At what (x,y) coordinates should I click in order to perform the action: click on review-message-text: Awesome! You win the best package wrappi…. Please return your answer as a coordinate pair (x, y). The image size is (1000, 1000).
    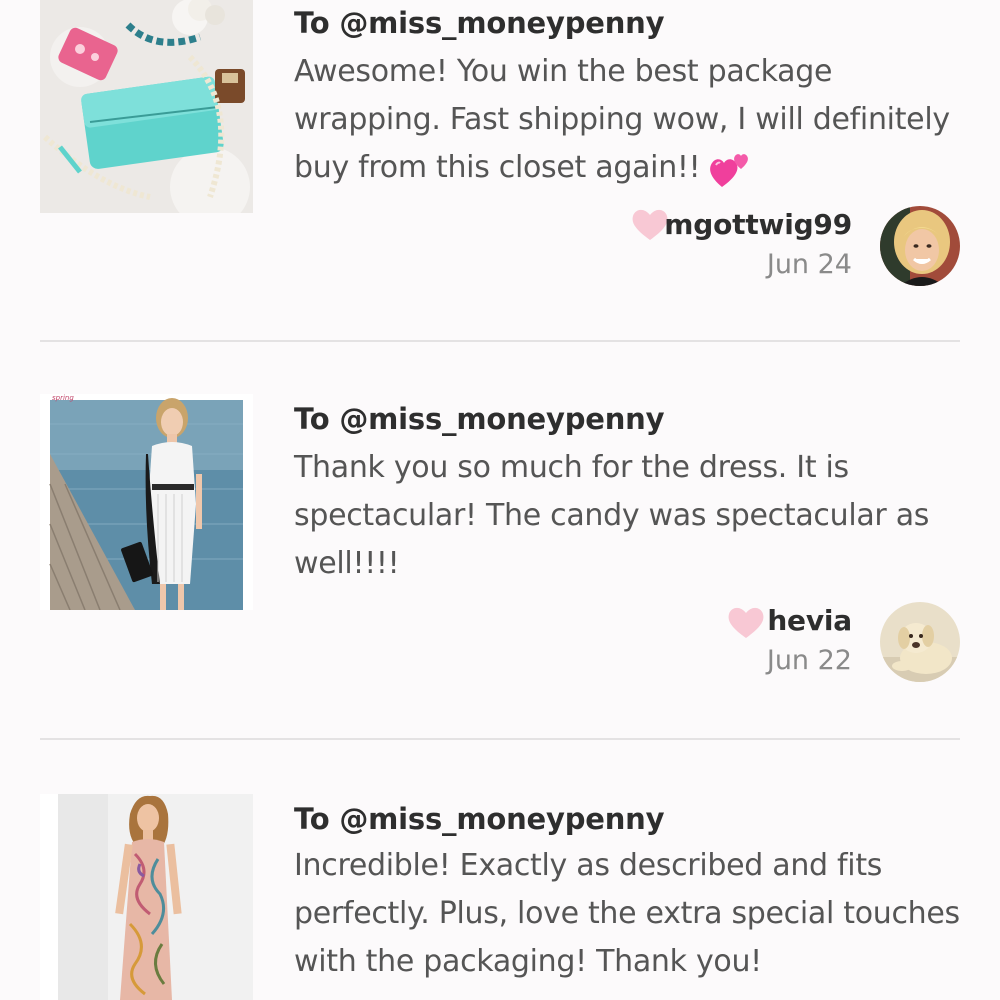
    Looking at the image, I should click on (622, 119).